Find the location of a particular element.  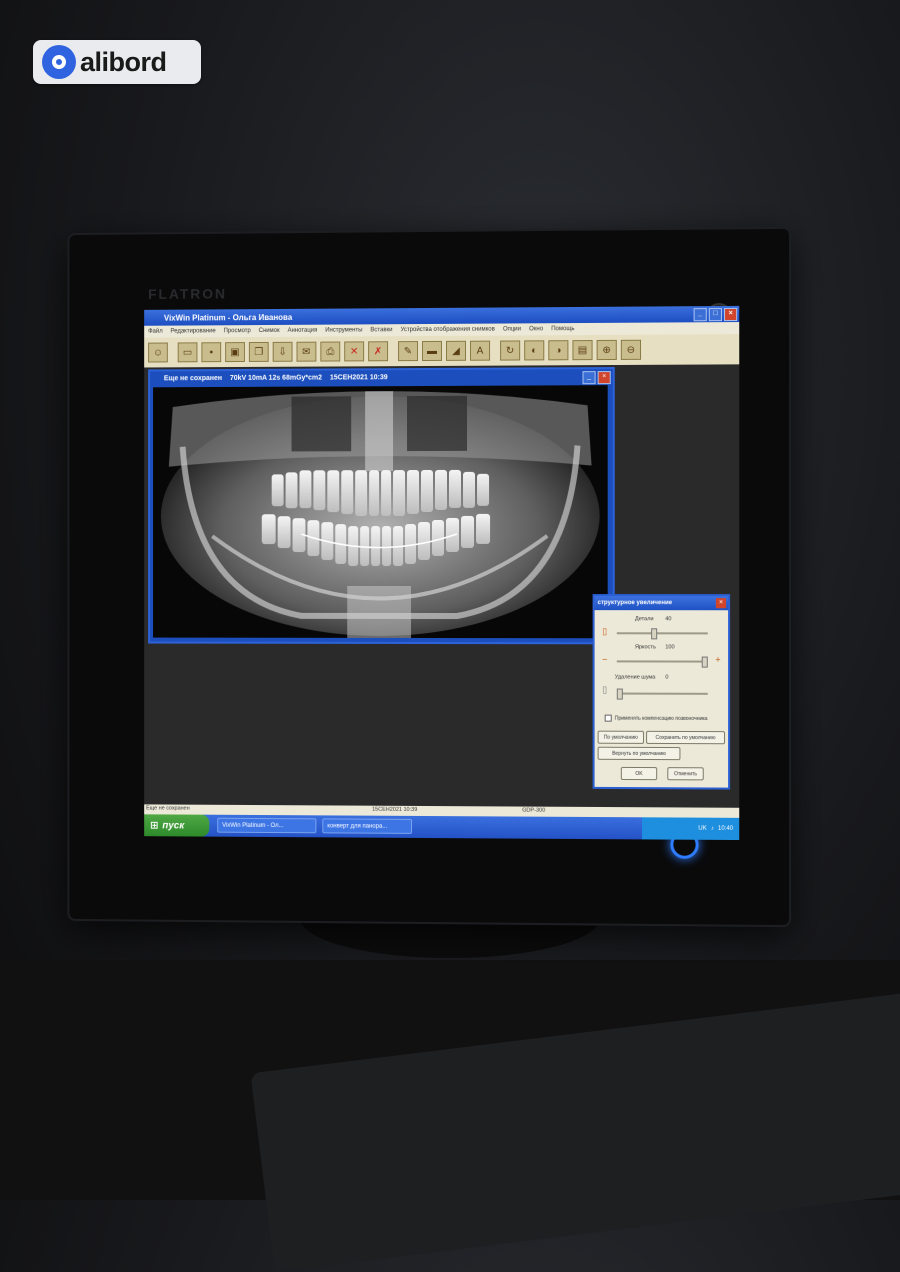

checkbox-label: Применять компенсацию позвоночника is located at coordinates (661, 718).